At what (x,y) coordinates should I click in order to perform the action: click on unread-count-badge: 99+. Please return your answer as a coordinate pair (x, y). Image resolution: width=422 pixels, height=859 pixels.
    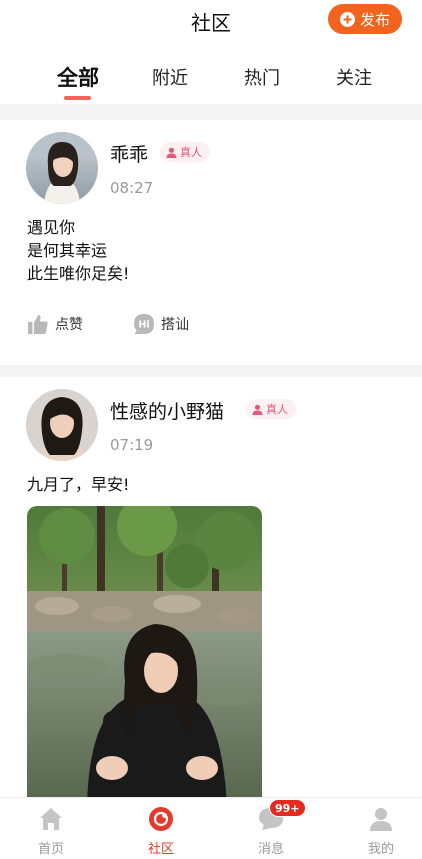
    Looking at the image, I should click on (287, 808).